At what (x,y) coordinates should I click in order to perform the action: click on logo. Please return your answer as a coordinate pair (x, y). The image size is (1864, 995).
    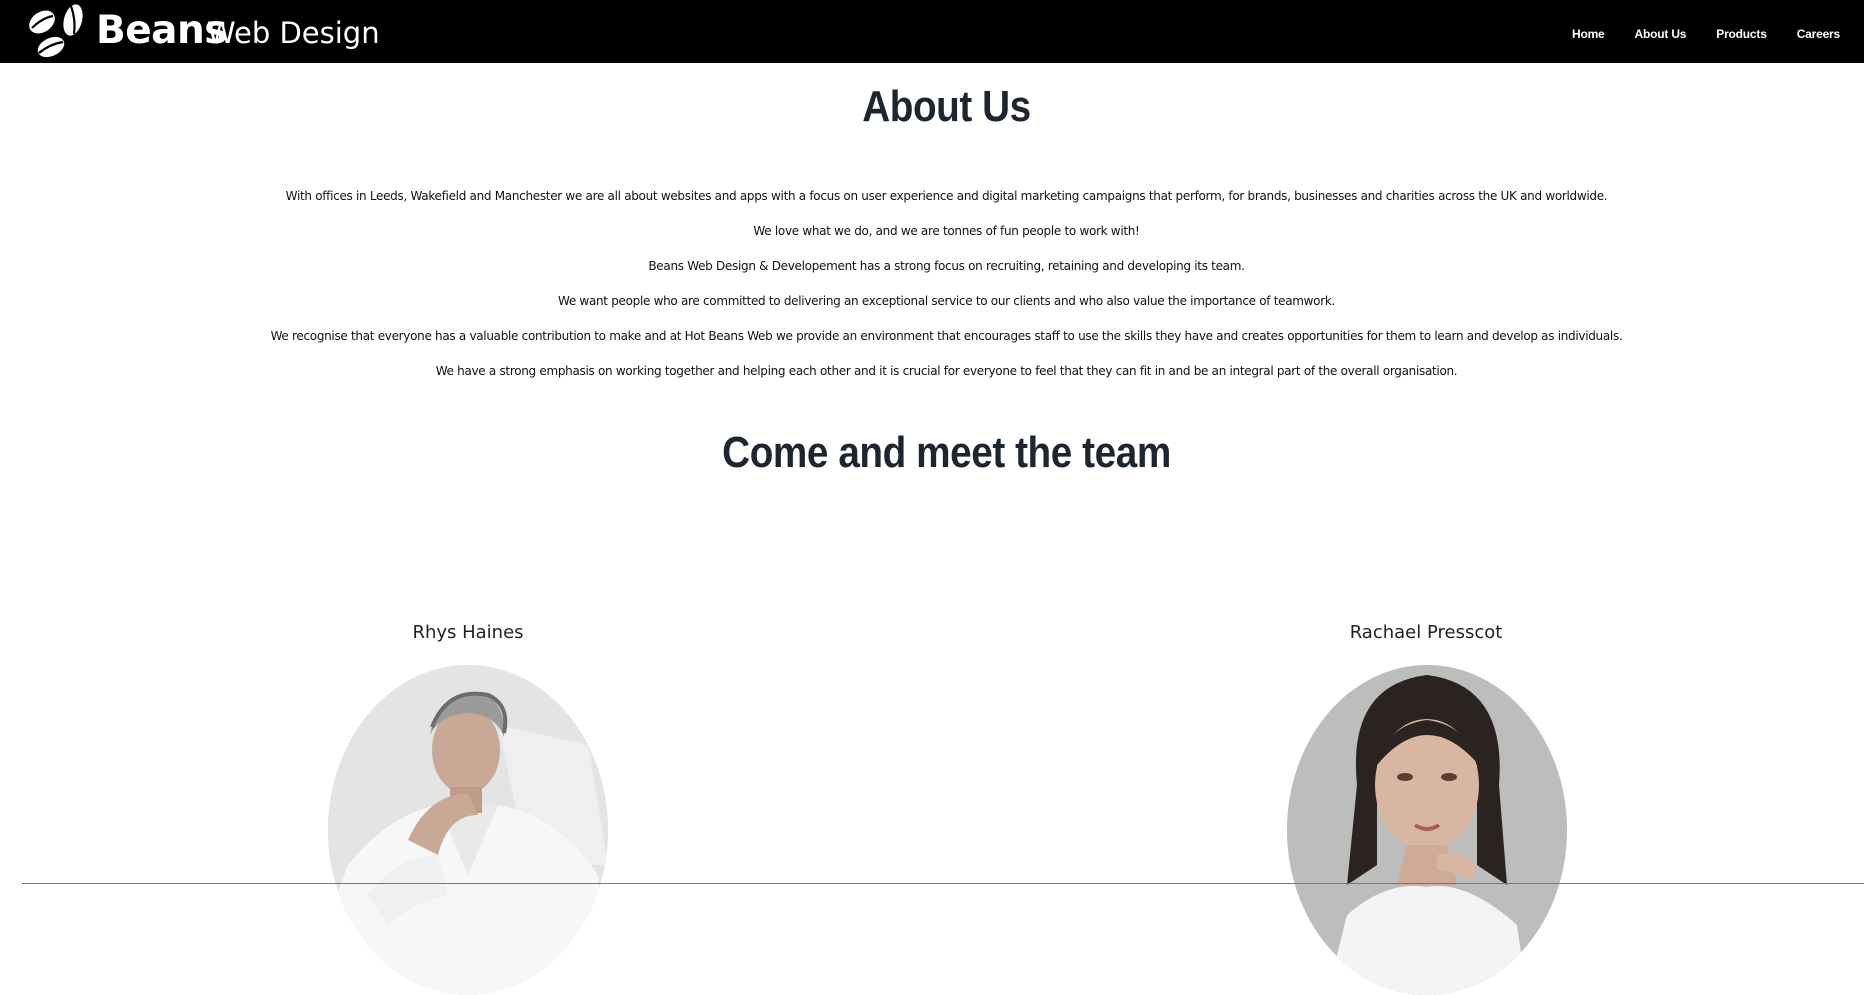
    Looking at the image, I should click on (57, 32).